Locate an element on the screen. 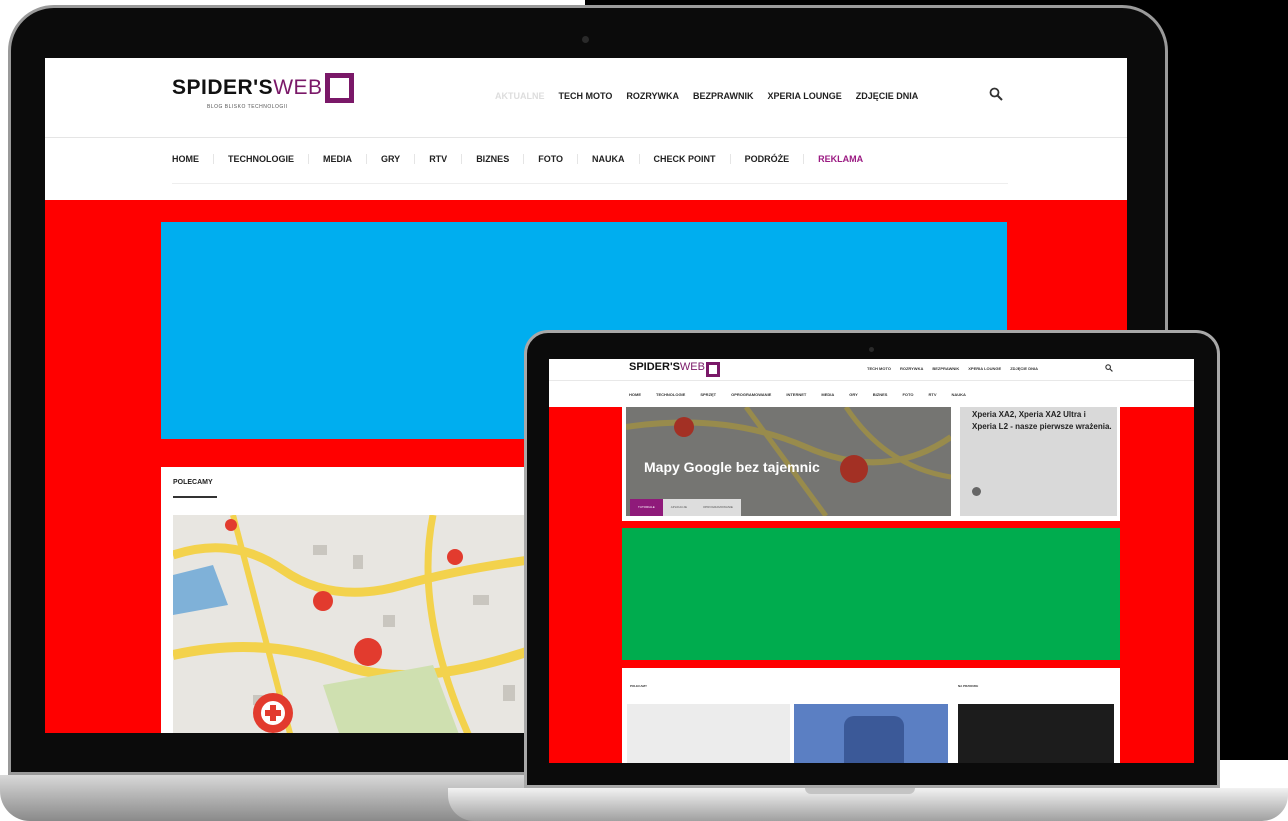 The height and width of the screenshot is (821, 1288). tag-tutoriale: TUTORIALE is located at coordinates (646, 507).